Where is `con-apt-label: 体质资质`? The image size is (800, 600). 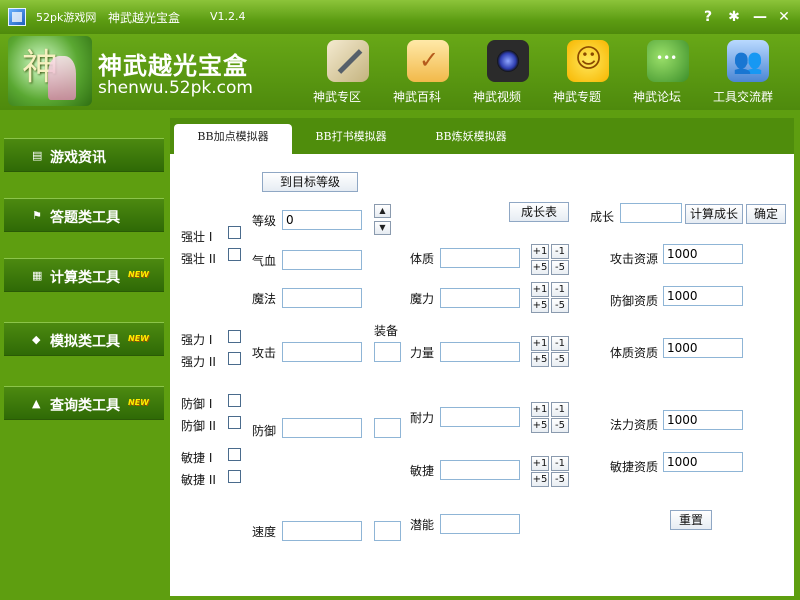 con-apt-label: 体质资质 is located at coordinates (634, 353).